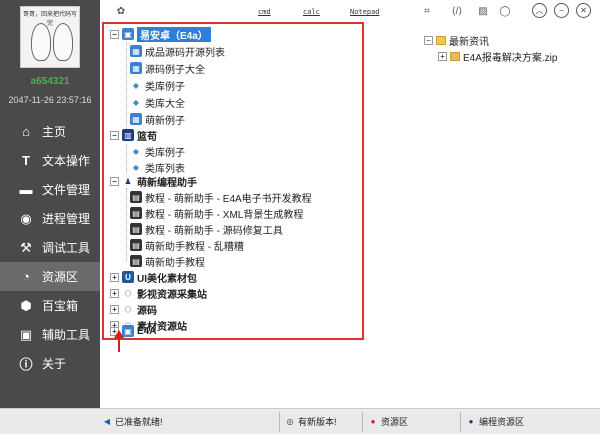  I want to click on tree-item: ▤ 教程 - 萌新助手 - 源码修复工具, so click(206, 229).